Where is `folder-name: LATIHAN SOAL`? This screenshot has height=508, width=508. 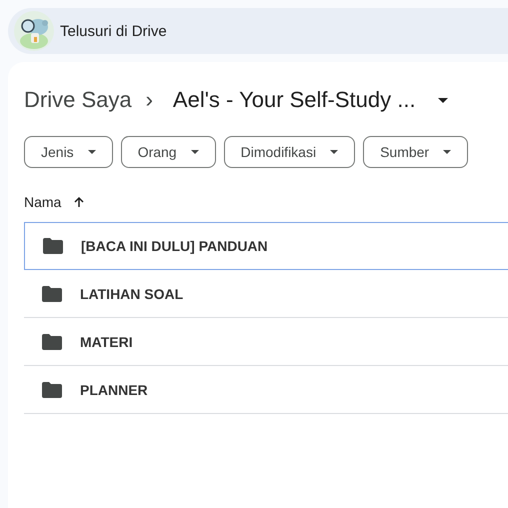
folder-name: LATIHAN SOAL is located at coordinates (132, 294).